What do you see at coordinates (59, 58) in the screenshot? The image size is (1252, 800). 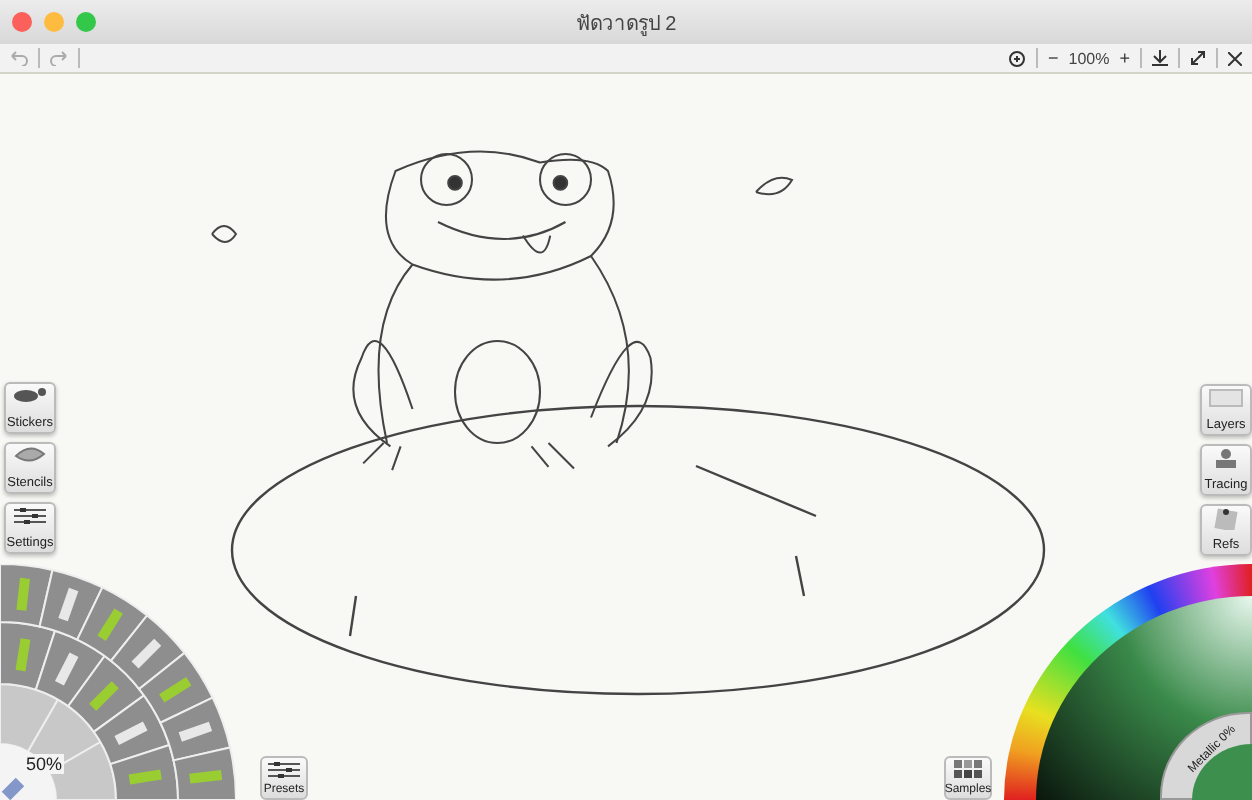 I see `redo-button` at bounding box center [59, 58].